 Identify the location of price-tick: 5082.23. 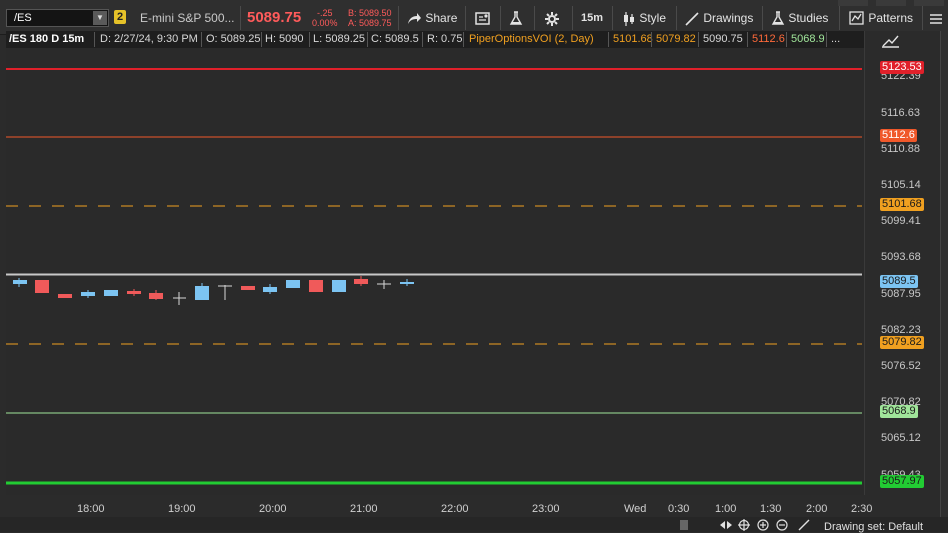
(901, 330).